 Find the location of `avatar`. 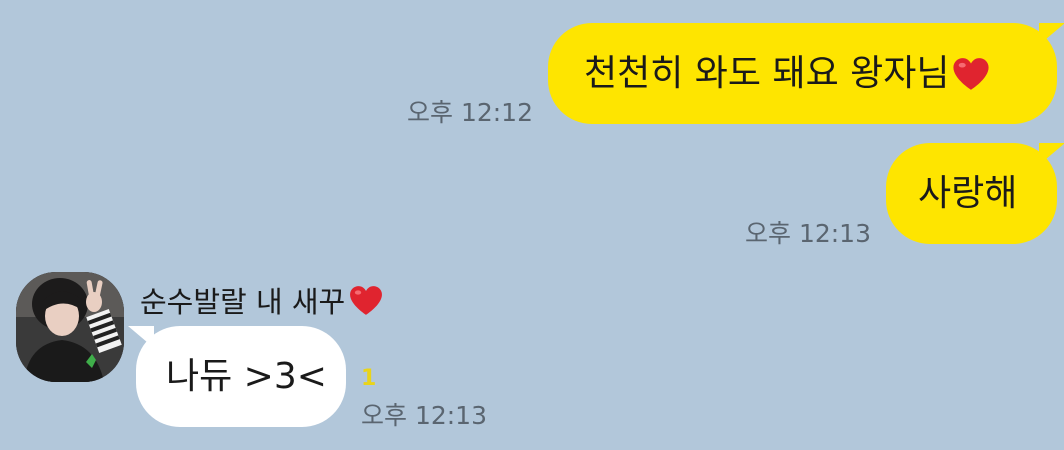

avatar is located at coordinates (70, 327).